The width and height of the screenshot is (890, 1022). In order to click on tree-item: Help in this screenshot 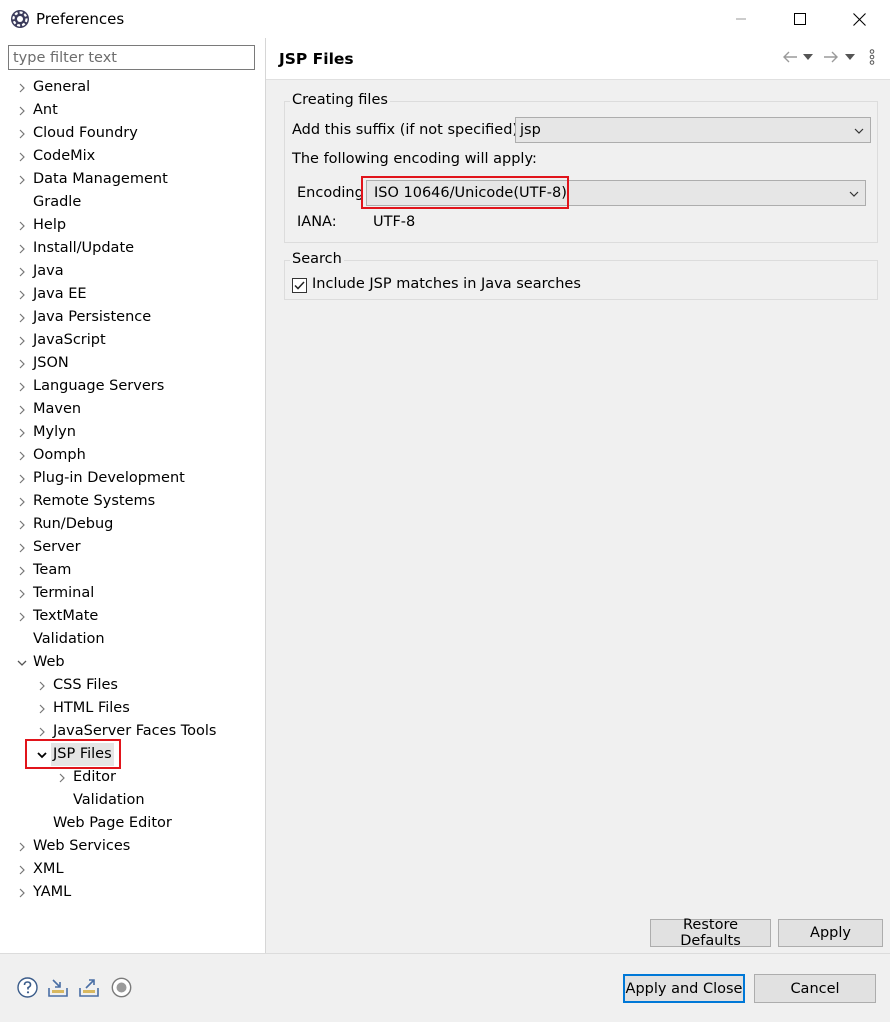, I will do `click(132, 225)`.